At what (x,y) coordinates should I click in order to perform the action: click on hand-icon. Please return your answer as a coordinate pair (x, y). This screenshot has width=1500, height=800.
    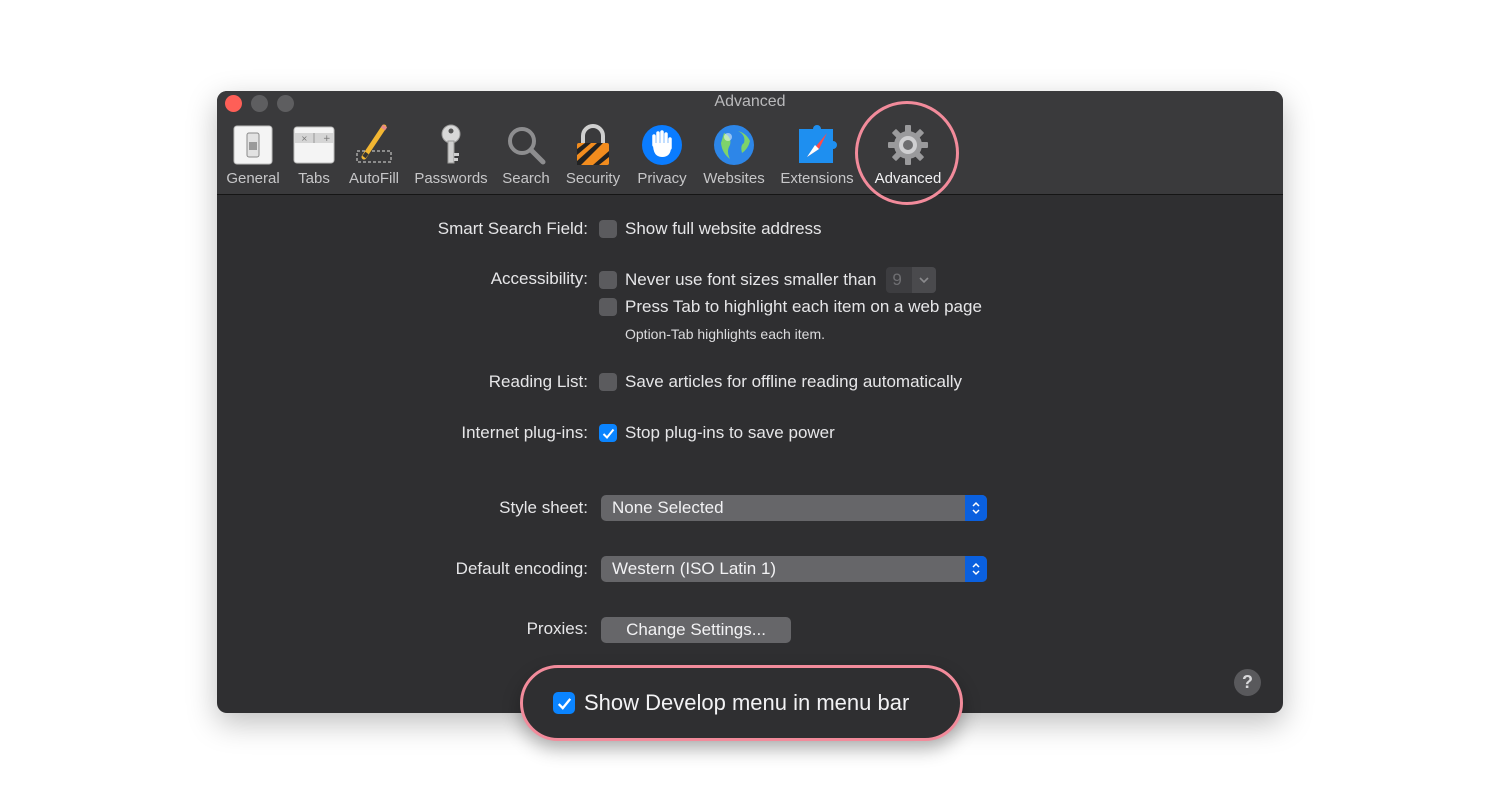
    Looking at the image, I should click on (662, 145).